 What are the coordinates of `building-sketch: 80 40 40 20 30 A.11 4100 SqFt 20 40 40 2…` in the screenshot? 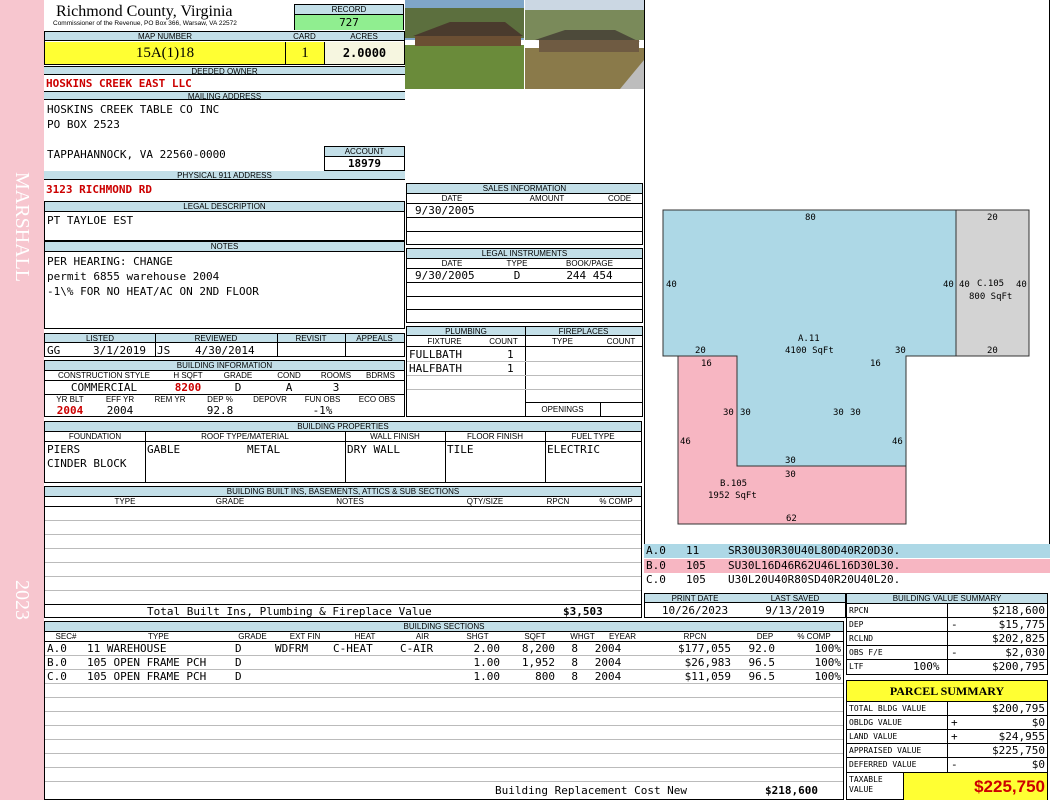 It's located at (846, 367).